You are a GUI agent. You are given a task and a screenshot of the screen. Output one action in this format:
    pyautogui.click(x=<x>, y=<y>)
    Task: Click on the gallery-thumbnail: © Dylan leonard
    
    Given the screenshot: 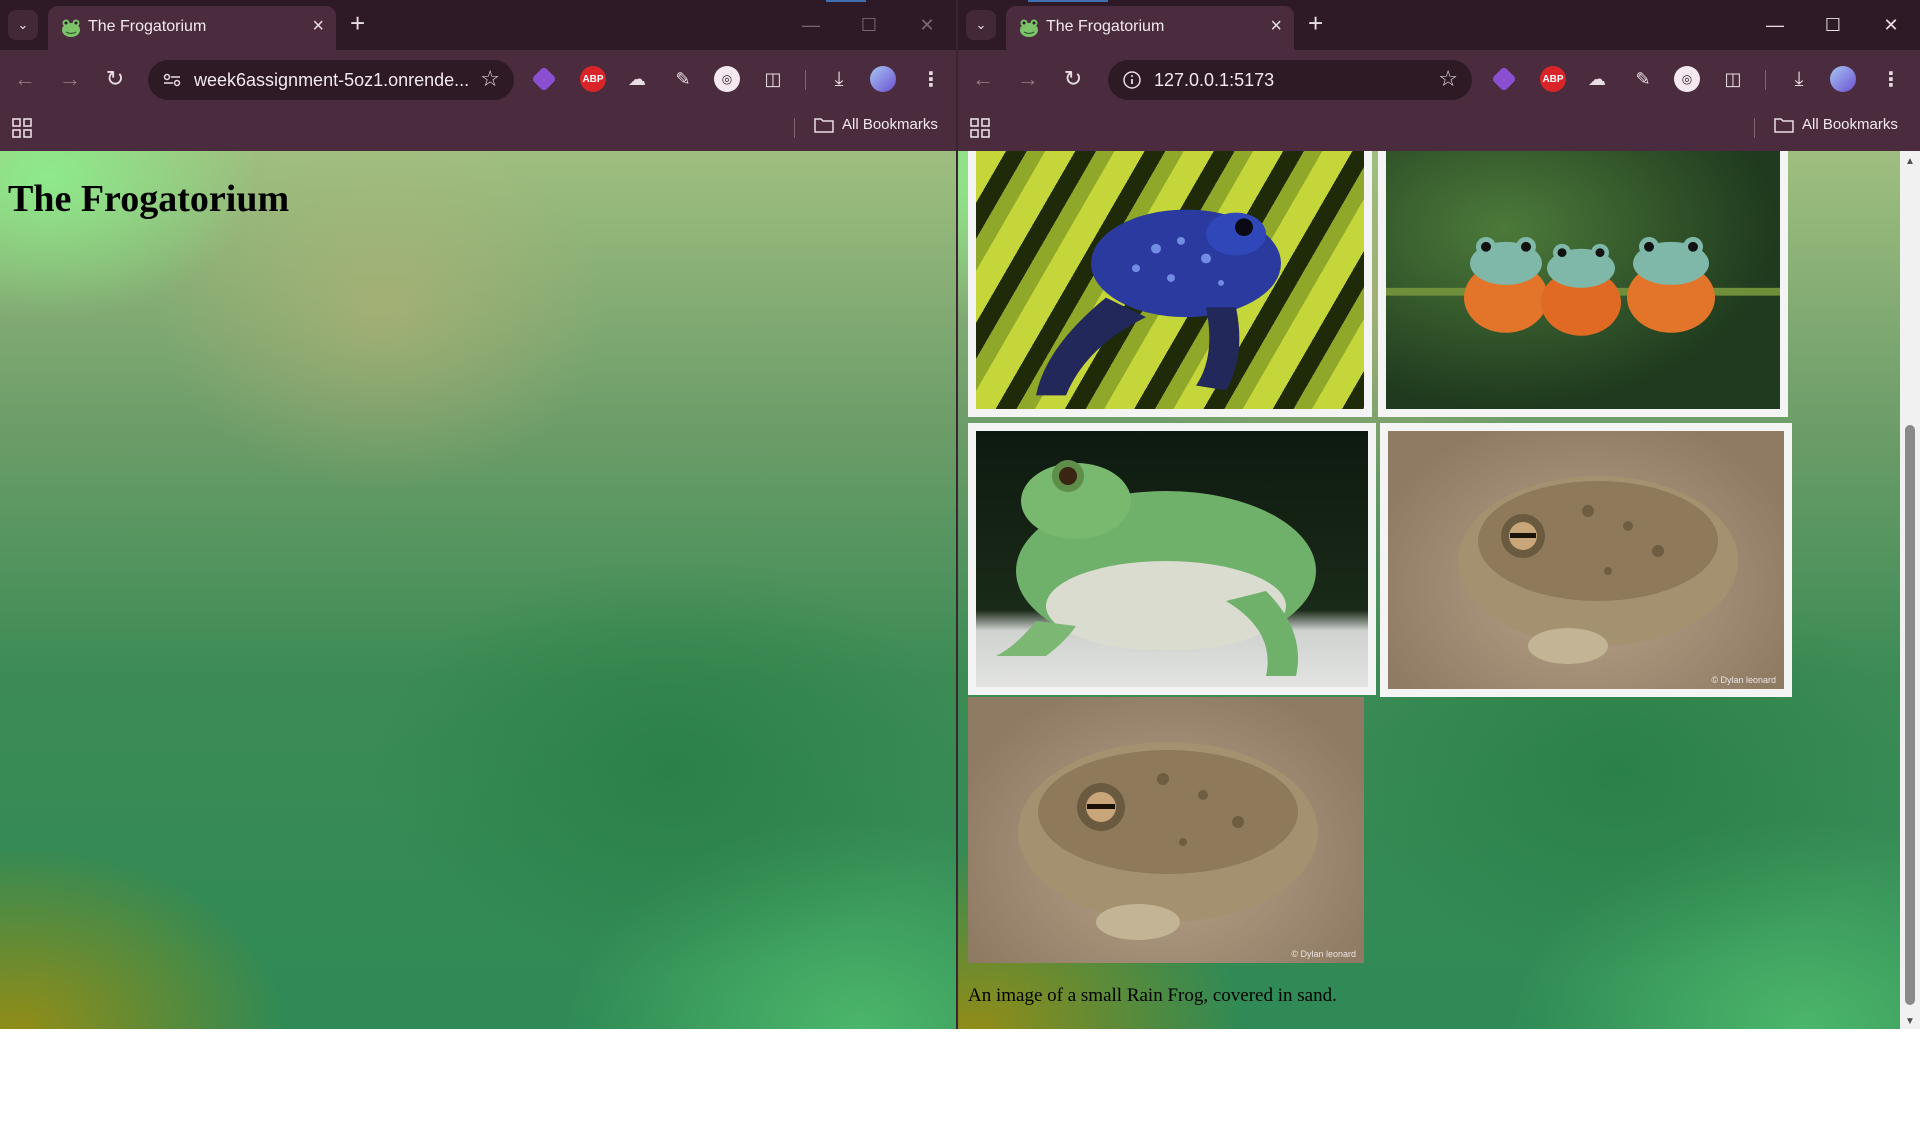 What is the action you would take?
    pyautogui.click(x=1586, y=560)
    